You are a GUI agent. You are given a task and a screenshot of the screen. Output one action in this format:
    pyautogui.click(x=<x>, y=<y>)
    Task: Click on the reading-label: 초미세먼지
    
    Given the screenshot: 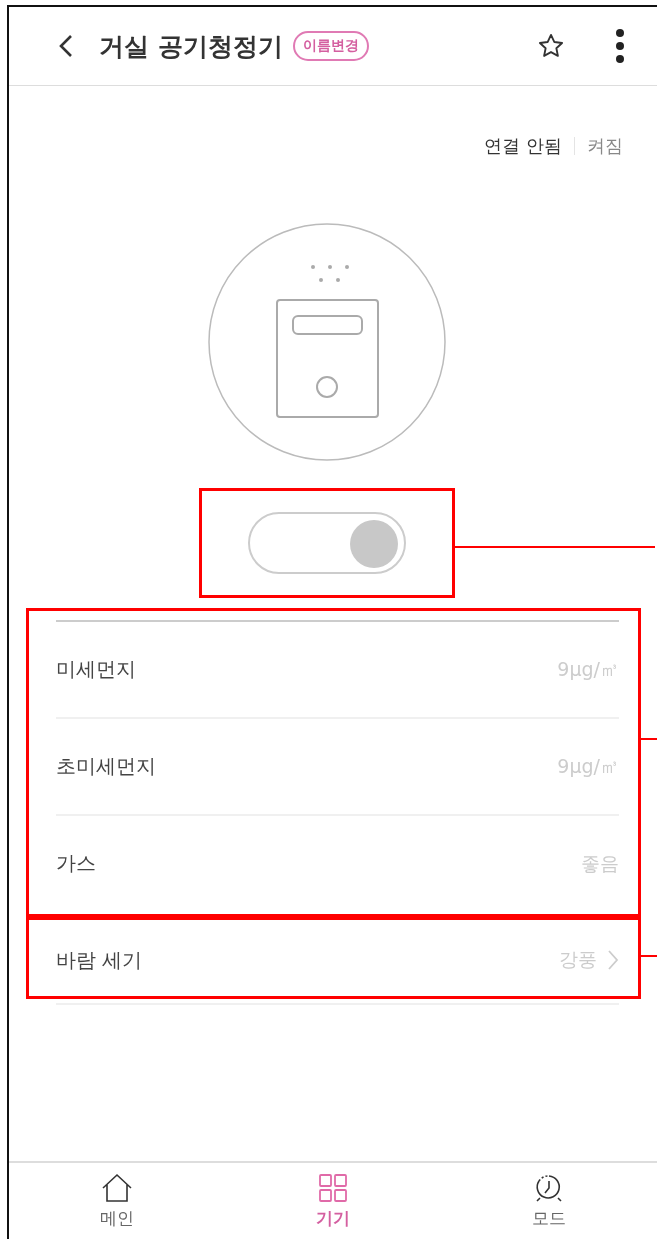 What is the action you would take?
    pyautogui.click(x=106, y=766)
    